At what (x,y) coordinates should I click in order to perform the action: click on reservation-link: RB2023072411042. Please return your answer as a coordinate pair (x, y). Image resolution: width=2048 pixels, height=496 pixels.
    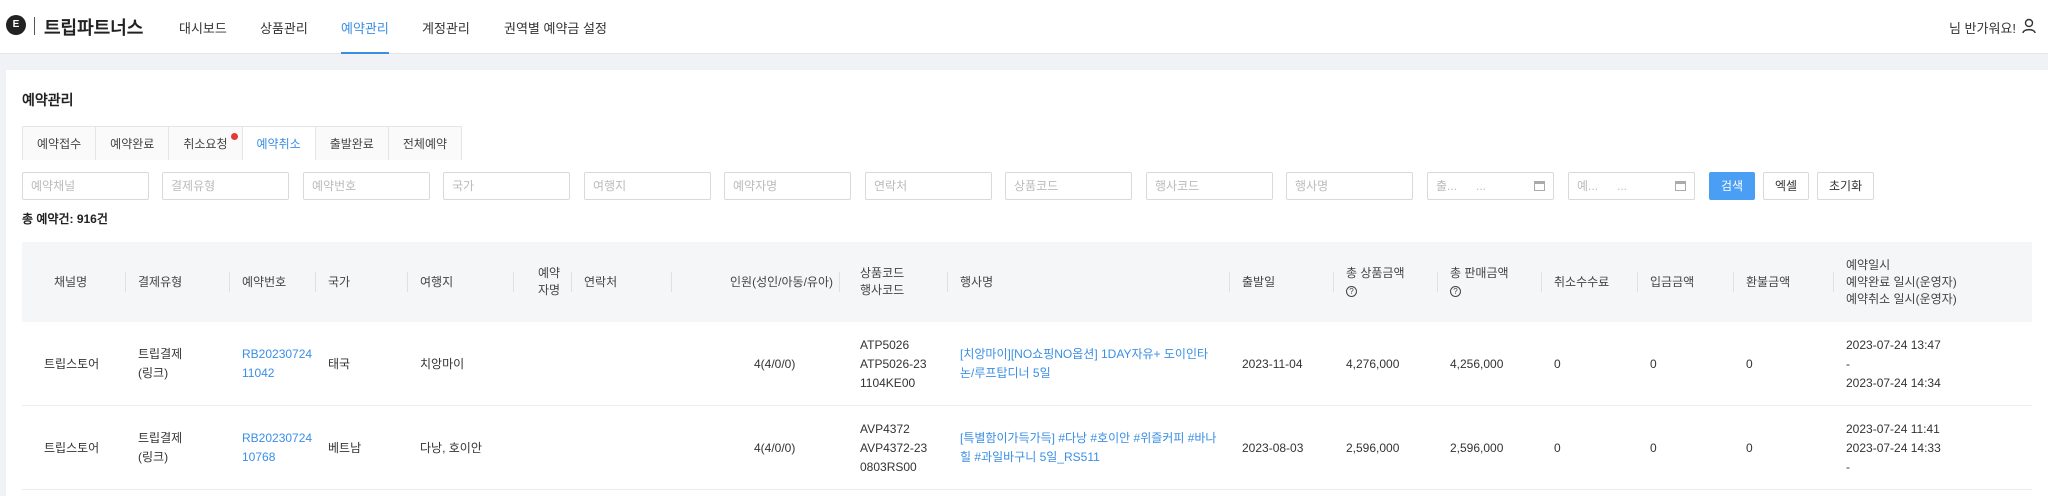
    Looking at the image, I should click on (279, 364).